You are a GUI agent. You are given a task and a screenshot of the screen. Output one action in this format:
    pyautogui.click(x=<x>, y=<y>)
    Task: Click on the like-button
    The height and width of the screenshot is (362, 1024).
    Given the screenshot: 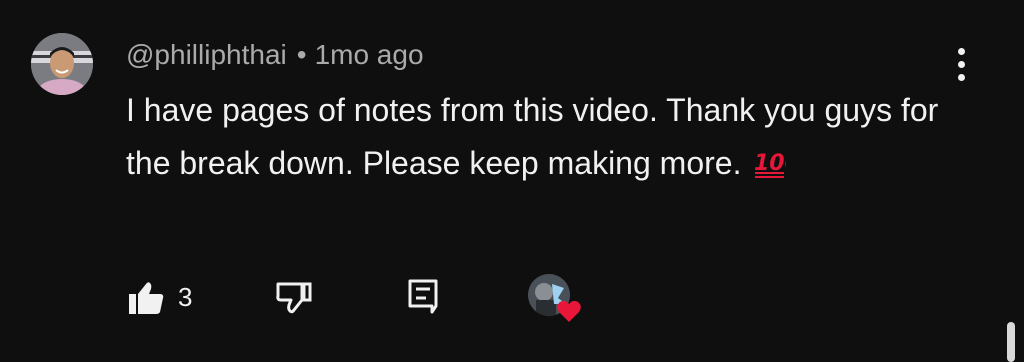 What is the action you would take?
    pyautogui.click(x=148, y=298)
    